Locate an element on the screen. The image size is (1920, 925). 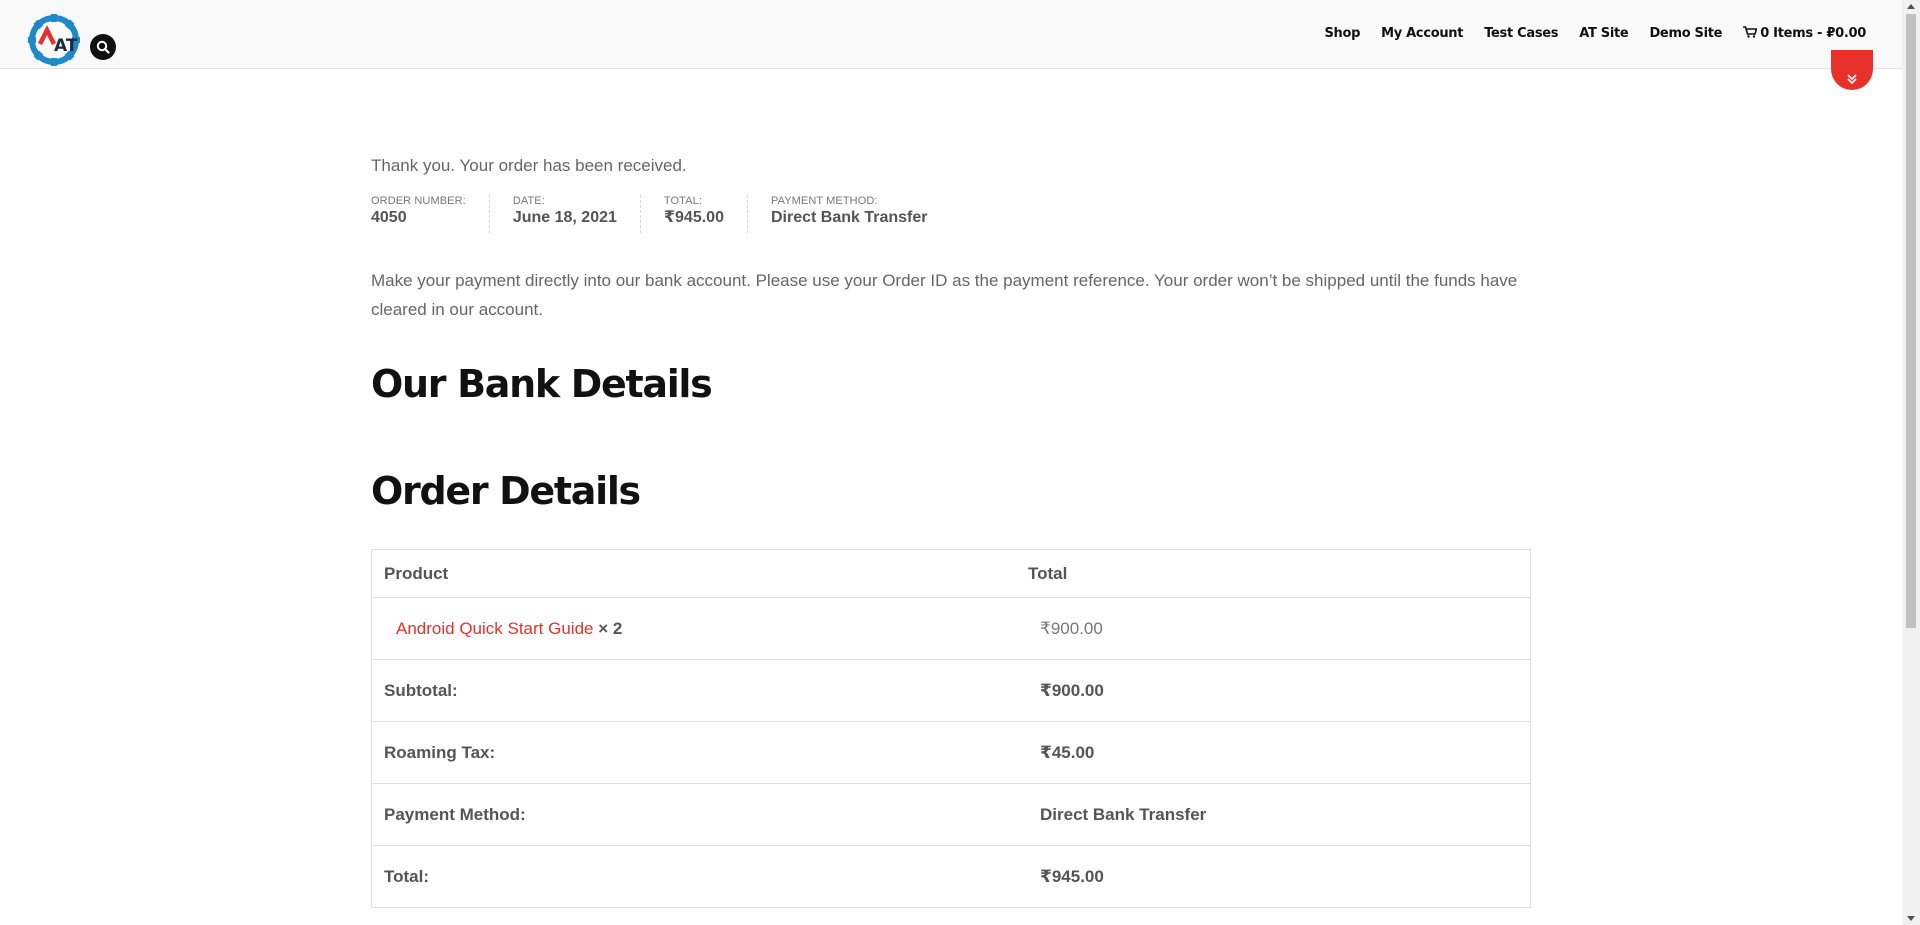
product-total: ₹900.00 is located at coordinates (1273, 628).